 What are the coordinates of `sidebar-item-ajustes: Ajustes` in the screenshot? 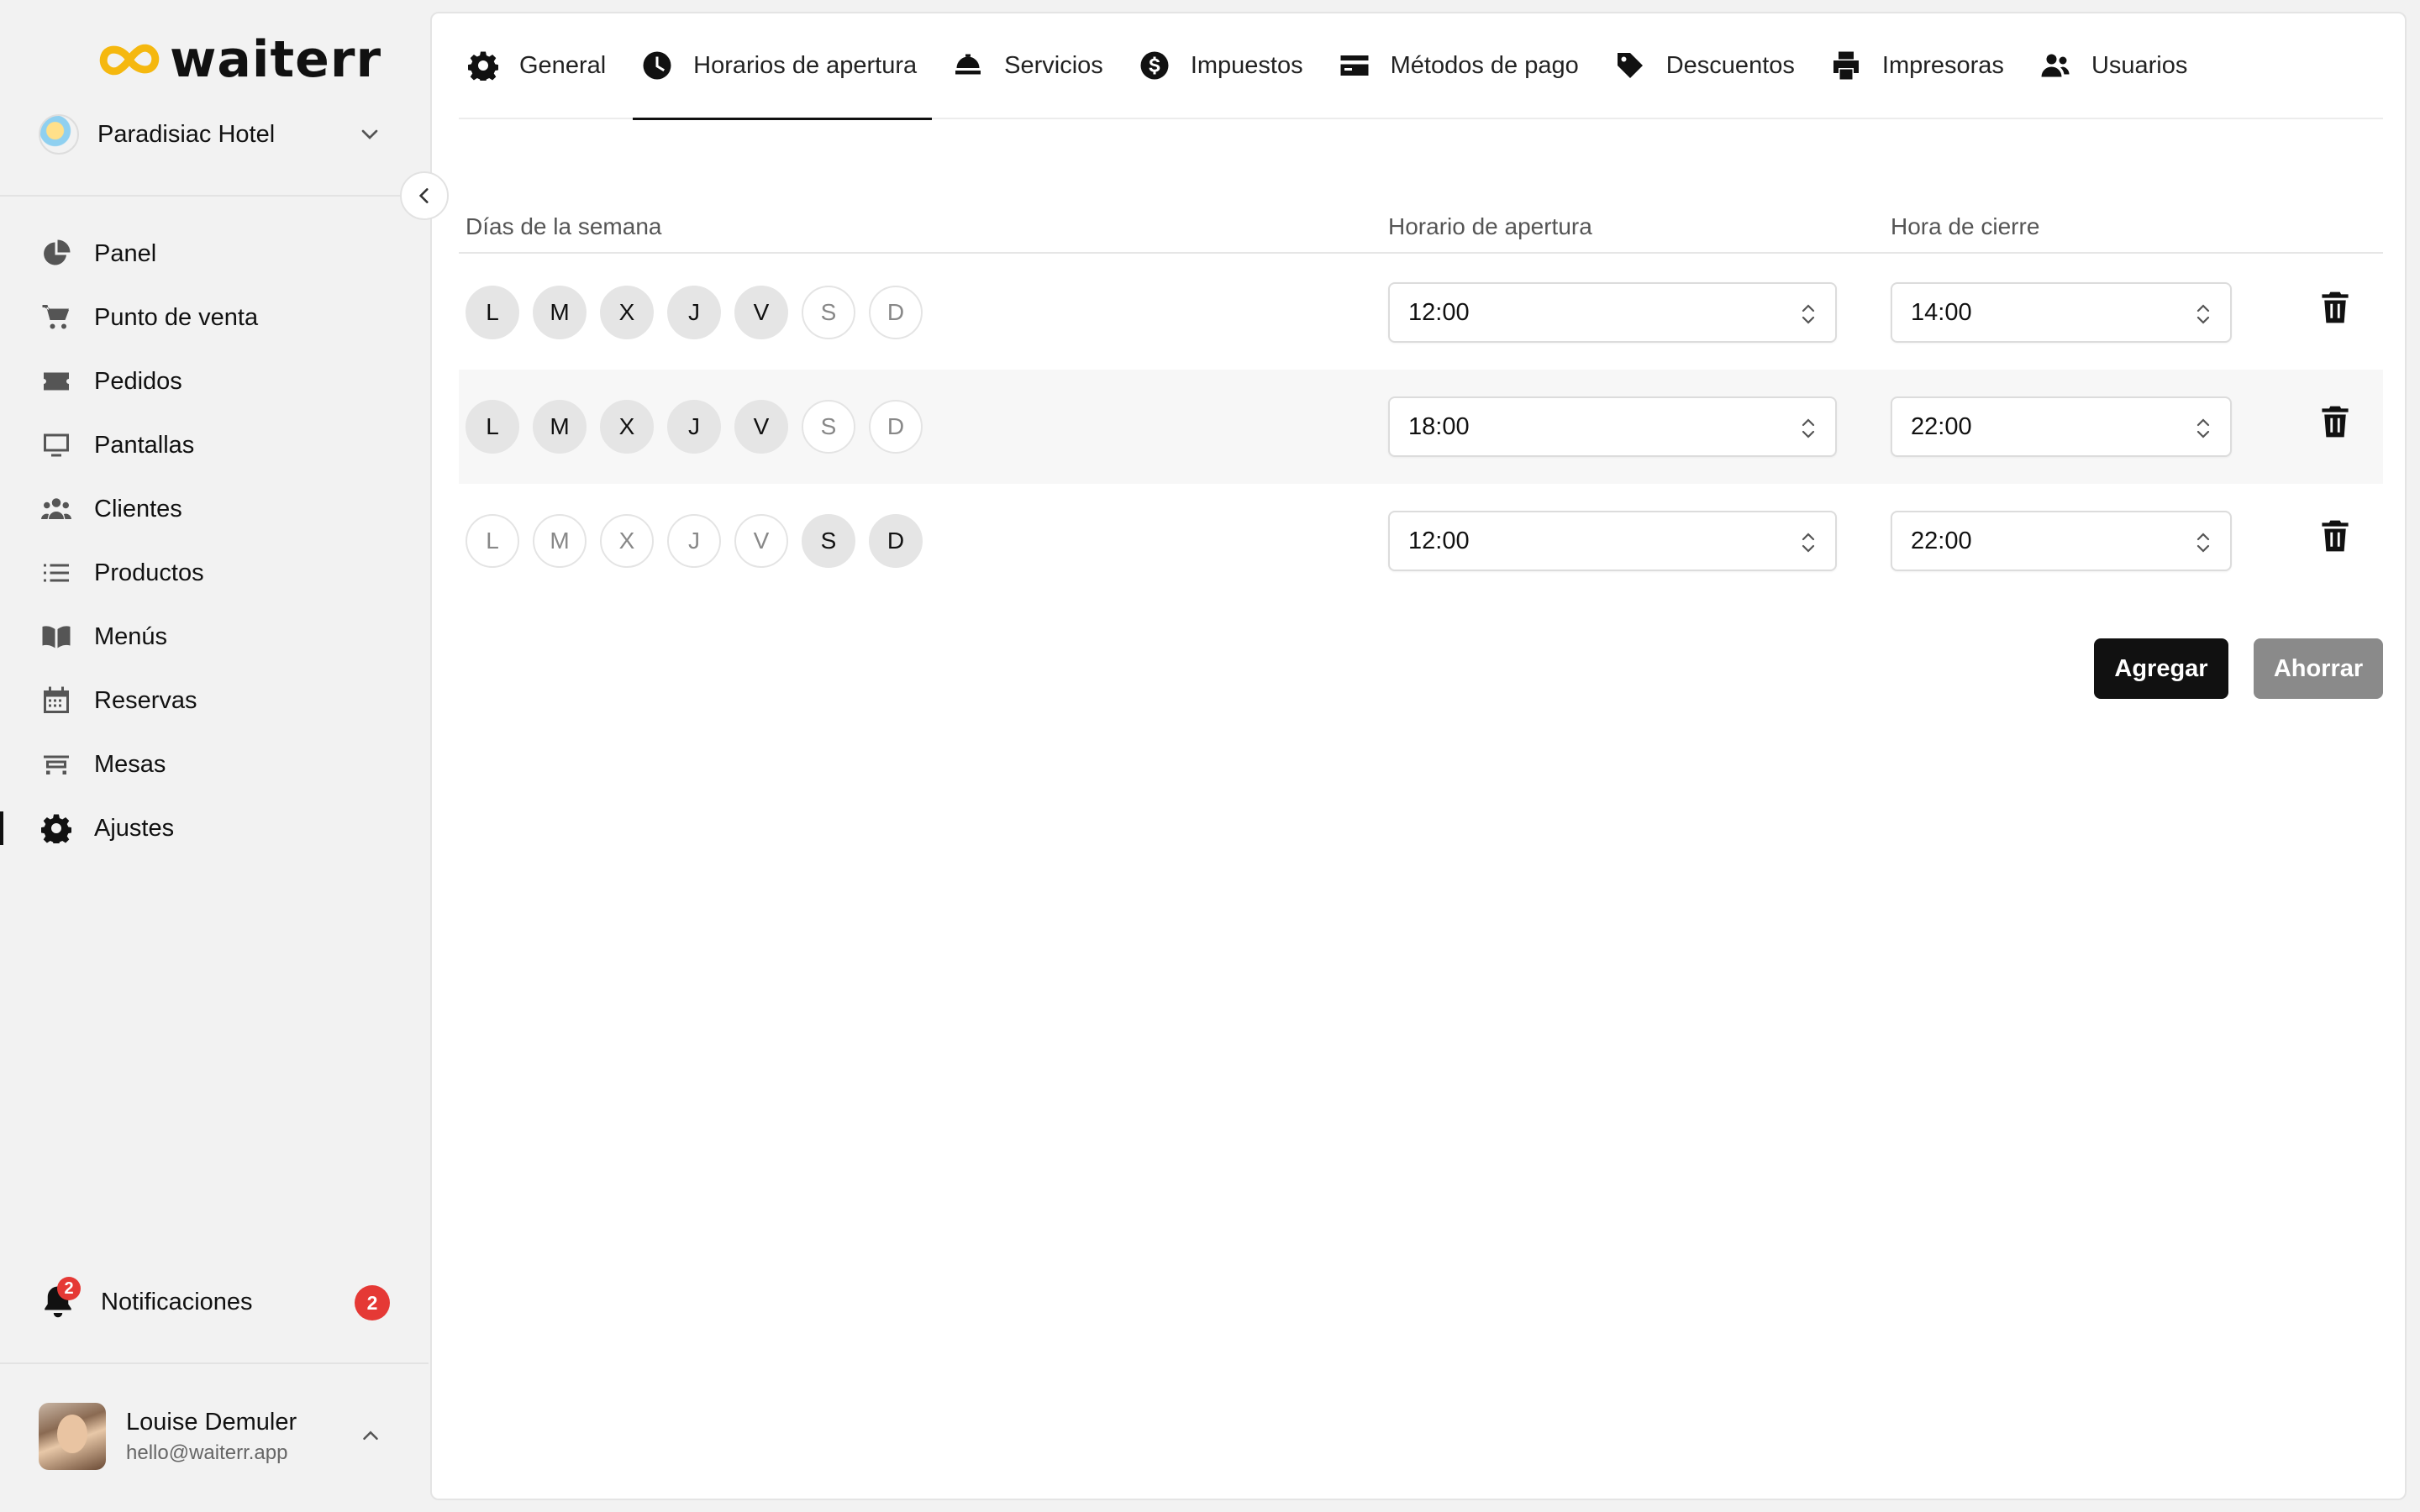 It's located at (214, 828).